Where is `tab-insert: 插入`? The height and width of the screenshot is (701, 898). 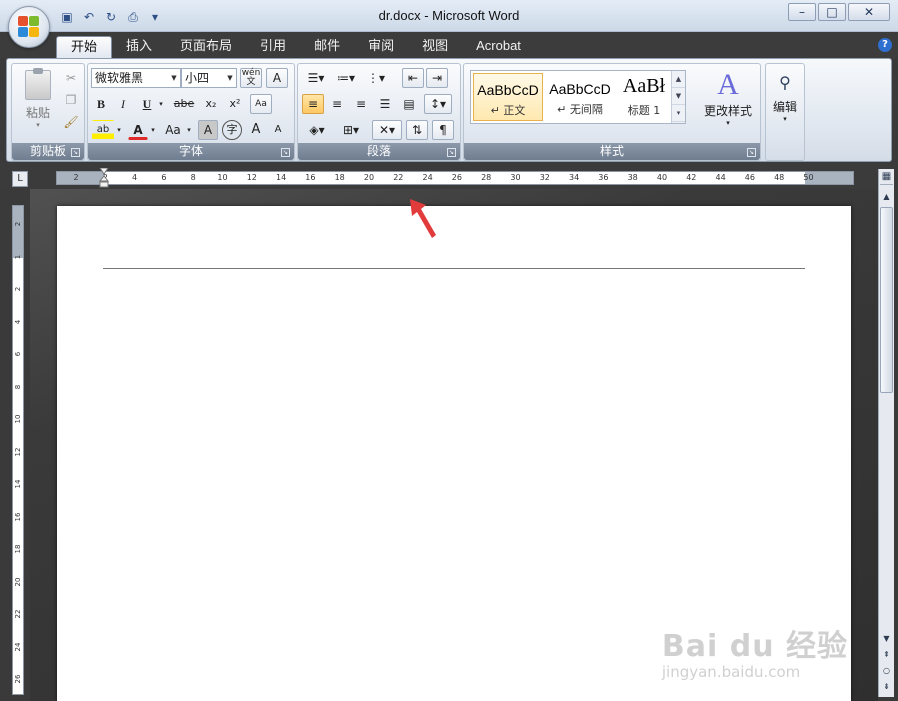 tab-insert: 插入 is located at coordinates (139, 47).